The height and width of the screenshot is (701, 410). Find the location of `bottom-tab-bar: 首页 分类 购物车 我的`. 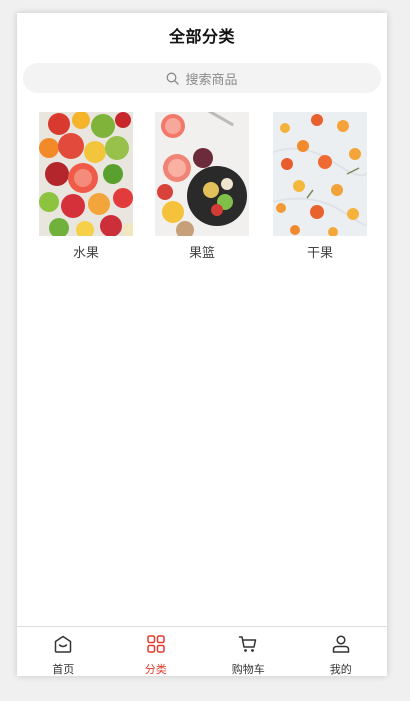

bottom-tab-bar: 首页 分类 购物车 我的 is located at coordinates (202, 651).